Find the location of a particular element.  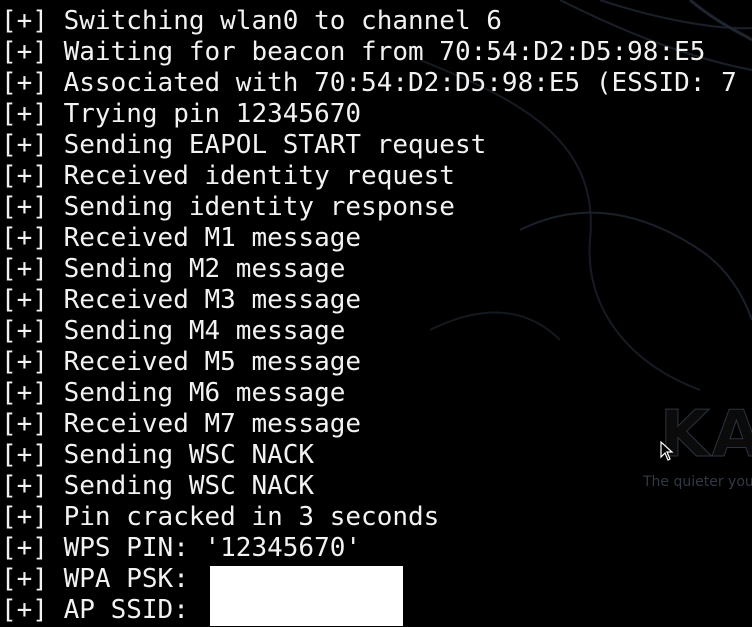

line-text: Received M5 message is located at coordinates (212, 362).